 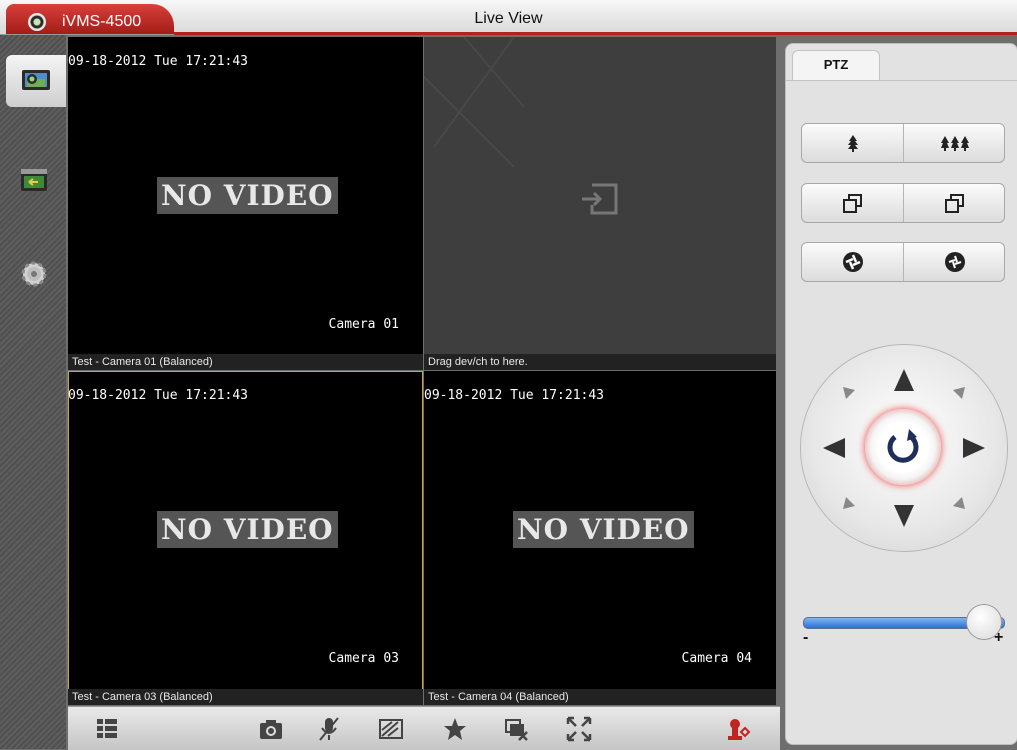 I want to click on close-all-icon, so click(x=517, y=729).